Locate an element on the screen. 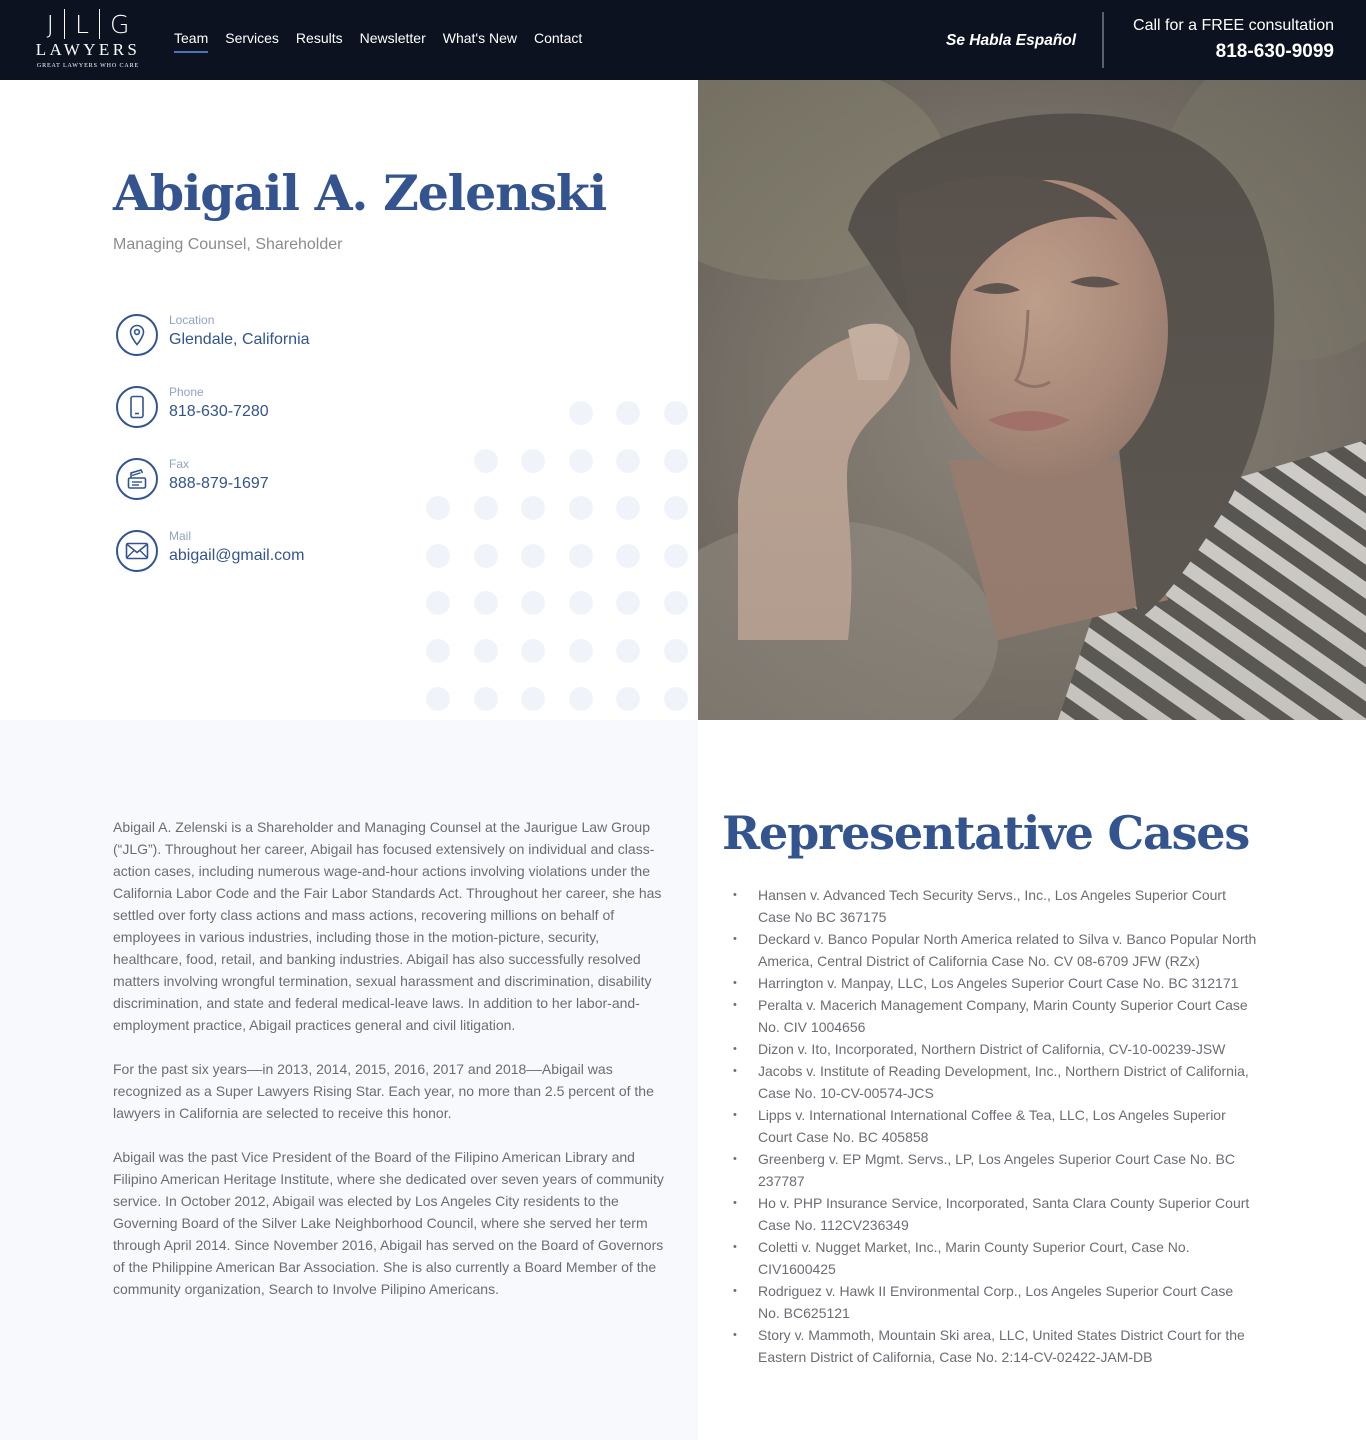 The image size is (1366, 1440). attorney-title: Managing Counsel, Shareholder is located at coordinates (228, 244).